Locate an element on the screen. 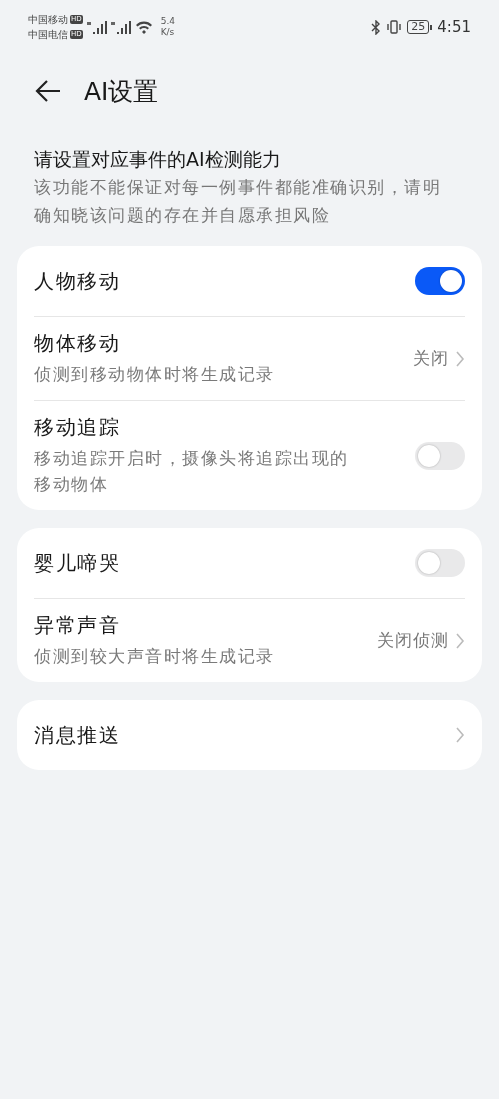 Image resolution: width=499 pixels, height=1099 pixels. vibrate-icon is located at coordinates (394, 27).